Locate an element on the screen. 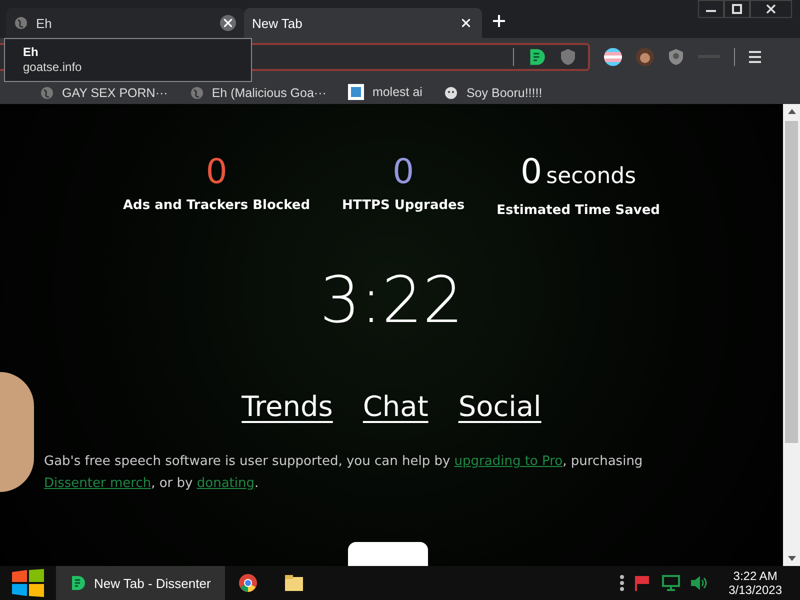 This screenshot has height=600, width=800. stat-value: 0 seconds is located at coordinates (578, 173).